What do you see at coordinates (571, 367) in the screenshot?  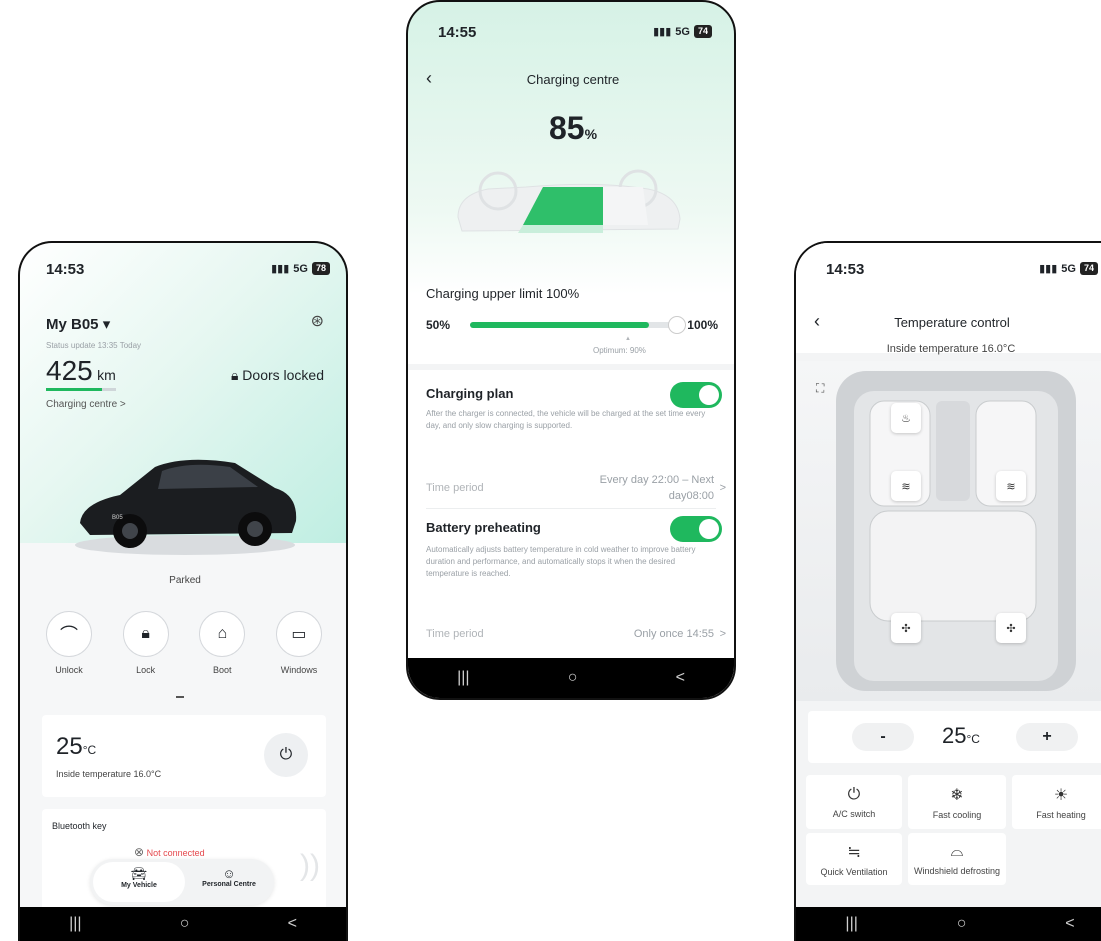 I see `section-divider` at bounding box center [571, 367].